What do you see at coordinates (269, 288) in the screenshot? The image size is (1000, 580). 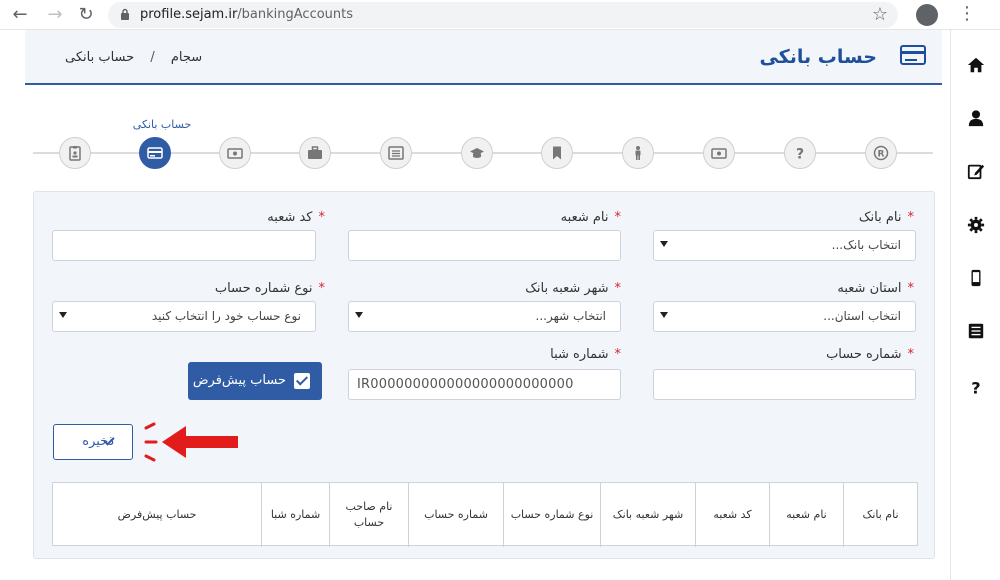 I see `account-type-label: *نوع شماره حساب` at bounding box center [269, 288].